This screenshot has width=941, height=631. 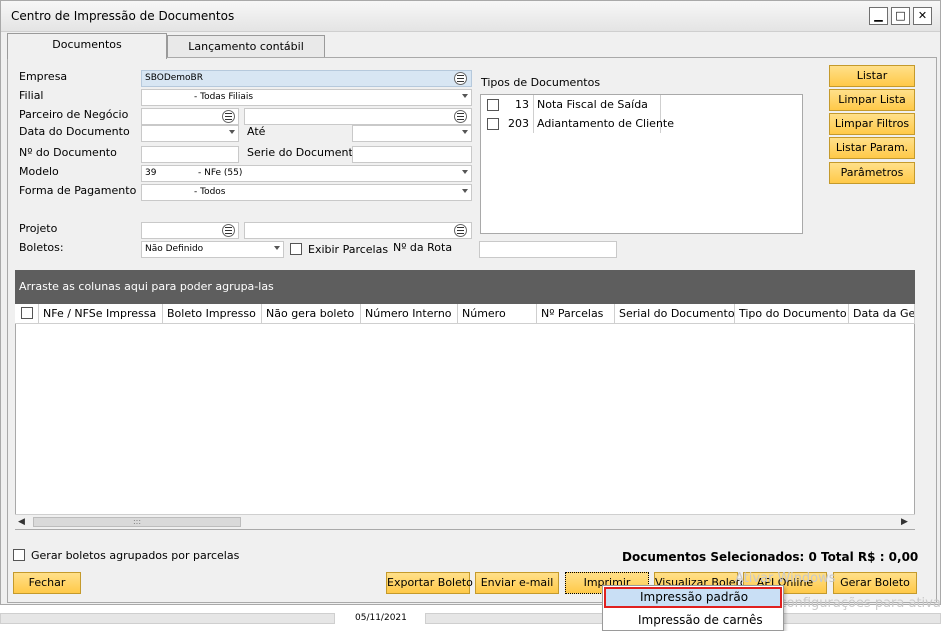 I want to click on modelo-label: Modelo, so click(x=39, y=171).